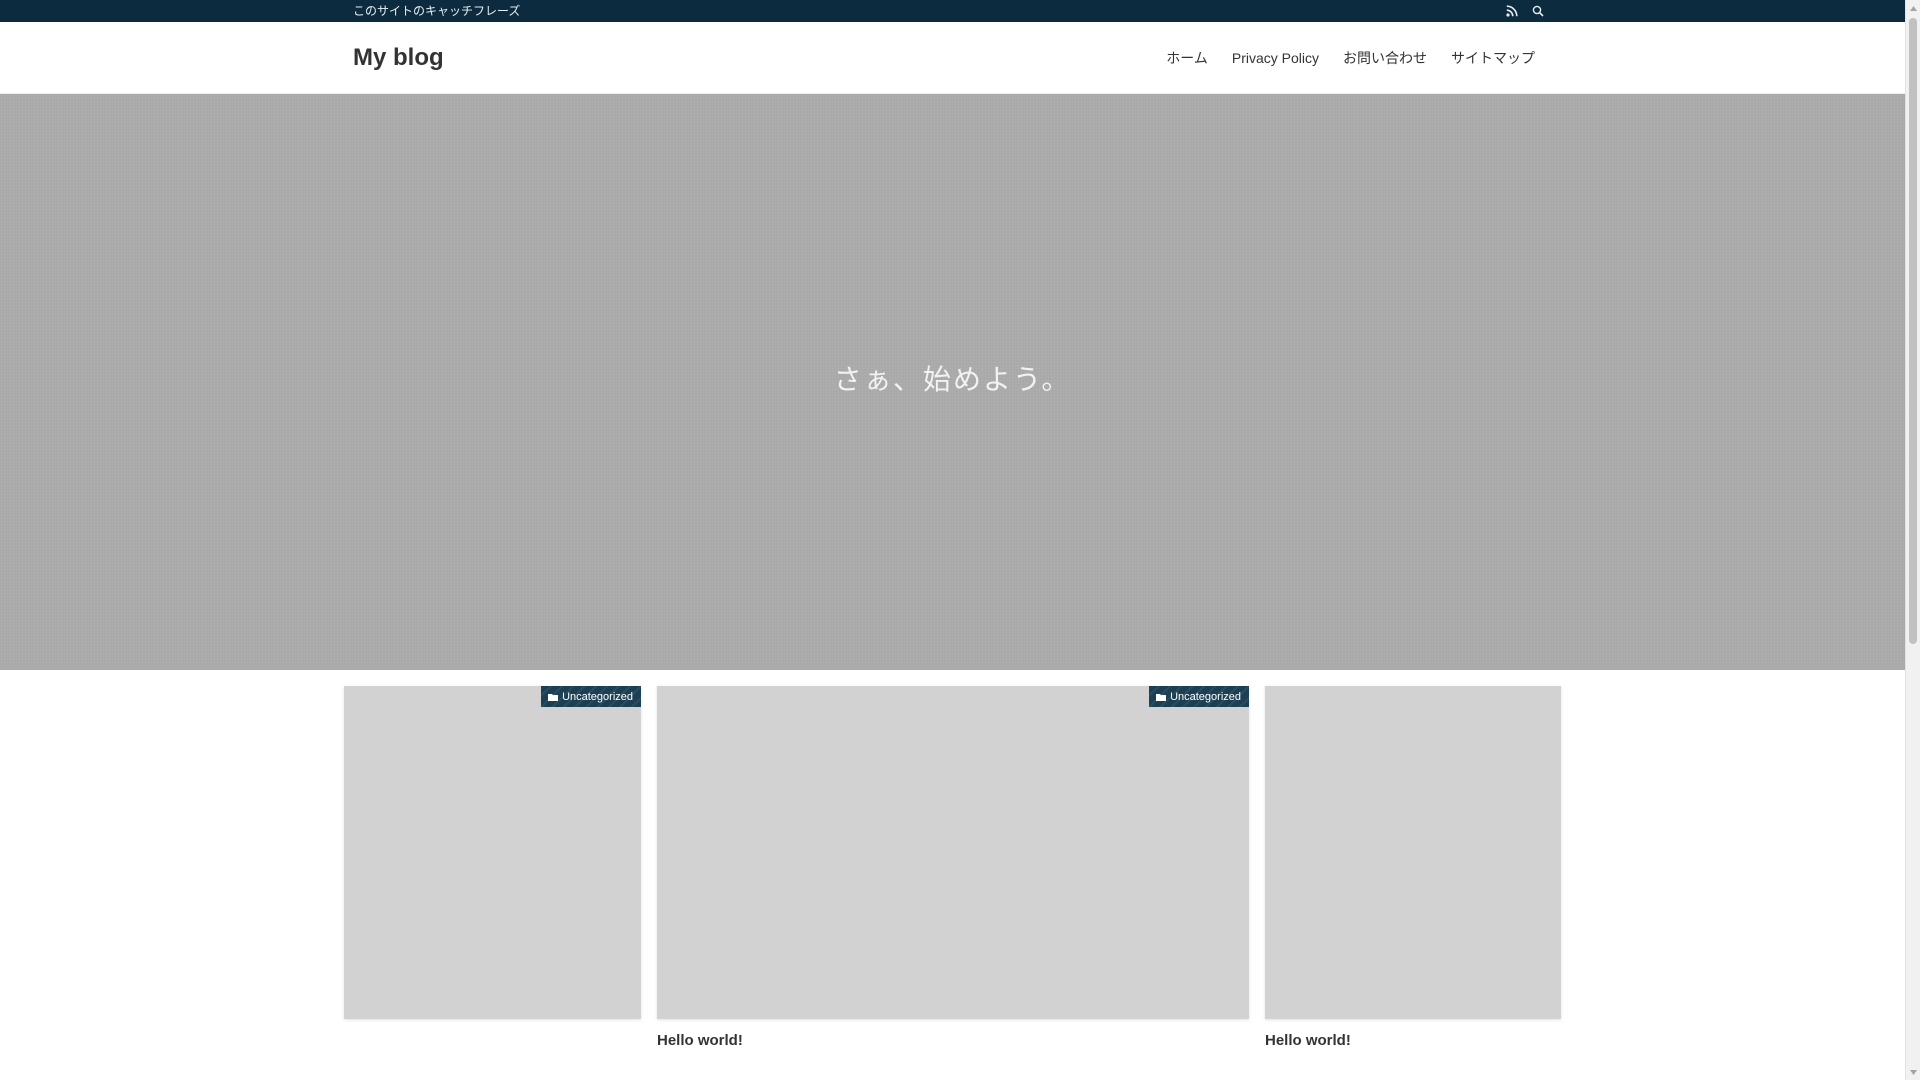 The width and height of the screenshot is (1920, 1080). I want to click on site-title: My blog, so click(398, 58).